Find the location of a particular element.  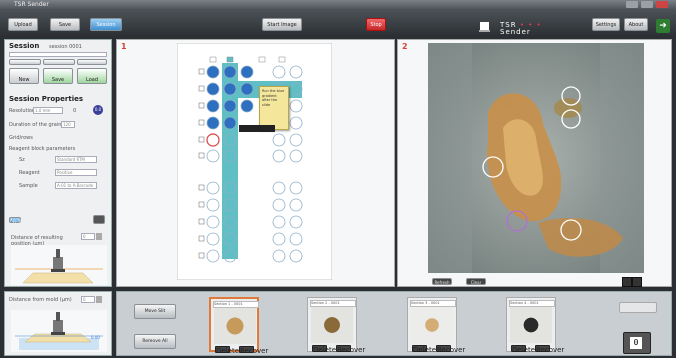

mold-diagram is located at coordinates (59, 265).